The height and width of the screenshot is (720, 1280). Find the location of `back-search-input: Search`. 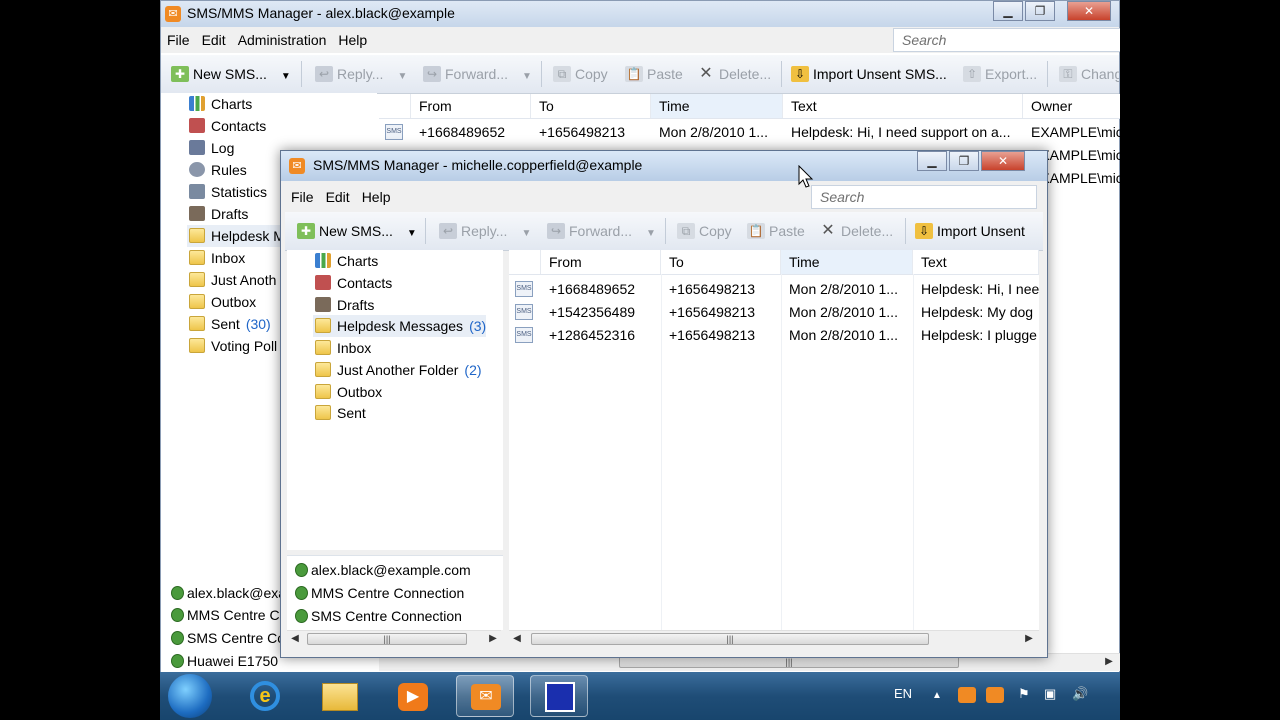

back-search-input: Search is located at coordinates (1006, 40).